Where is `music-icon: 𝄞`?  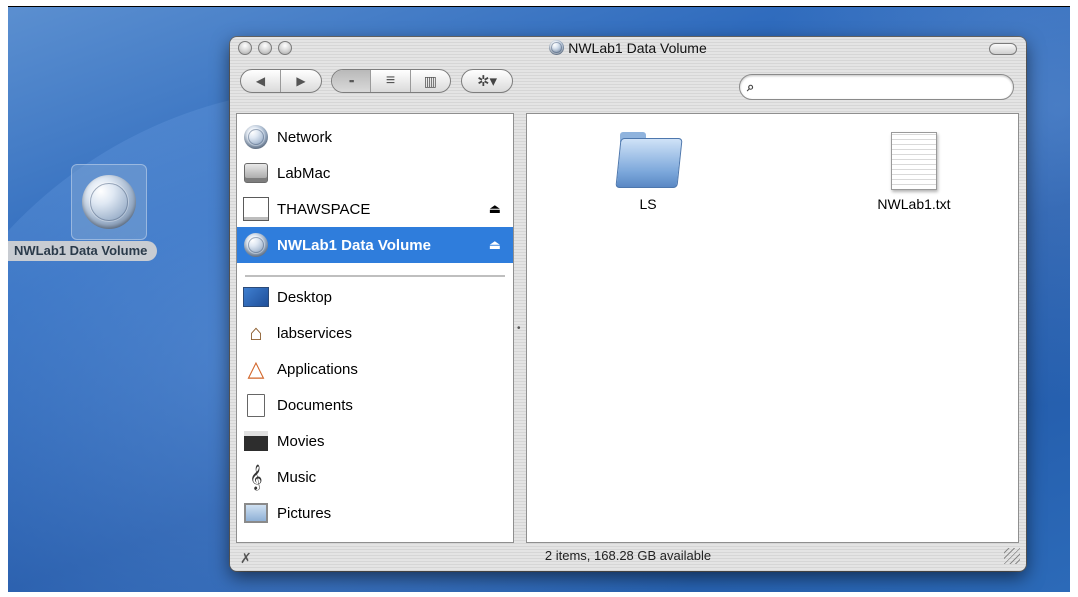
music-icon: 𝄞 is located at coordinates (256, 476).